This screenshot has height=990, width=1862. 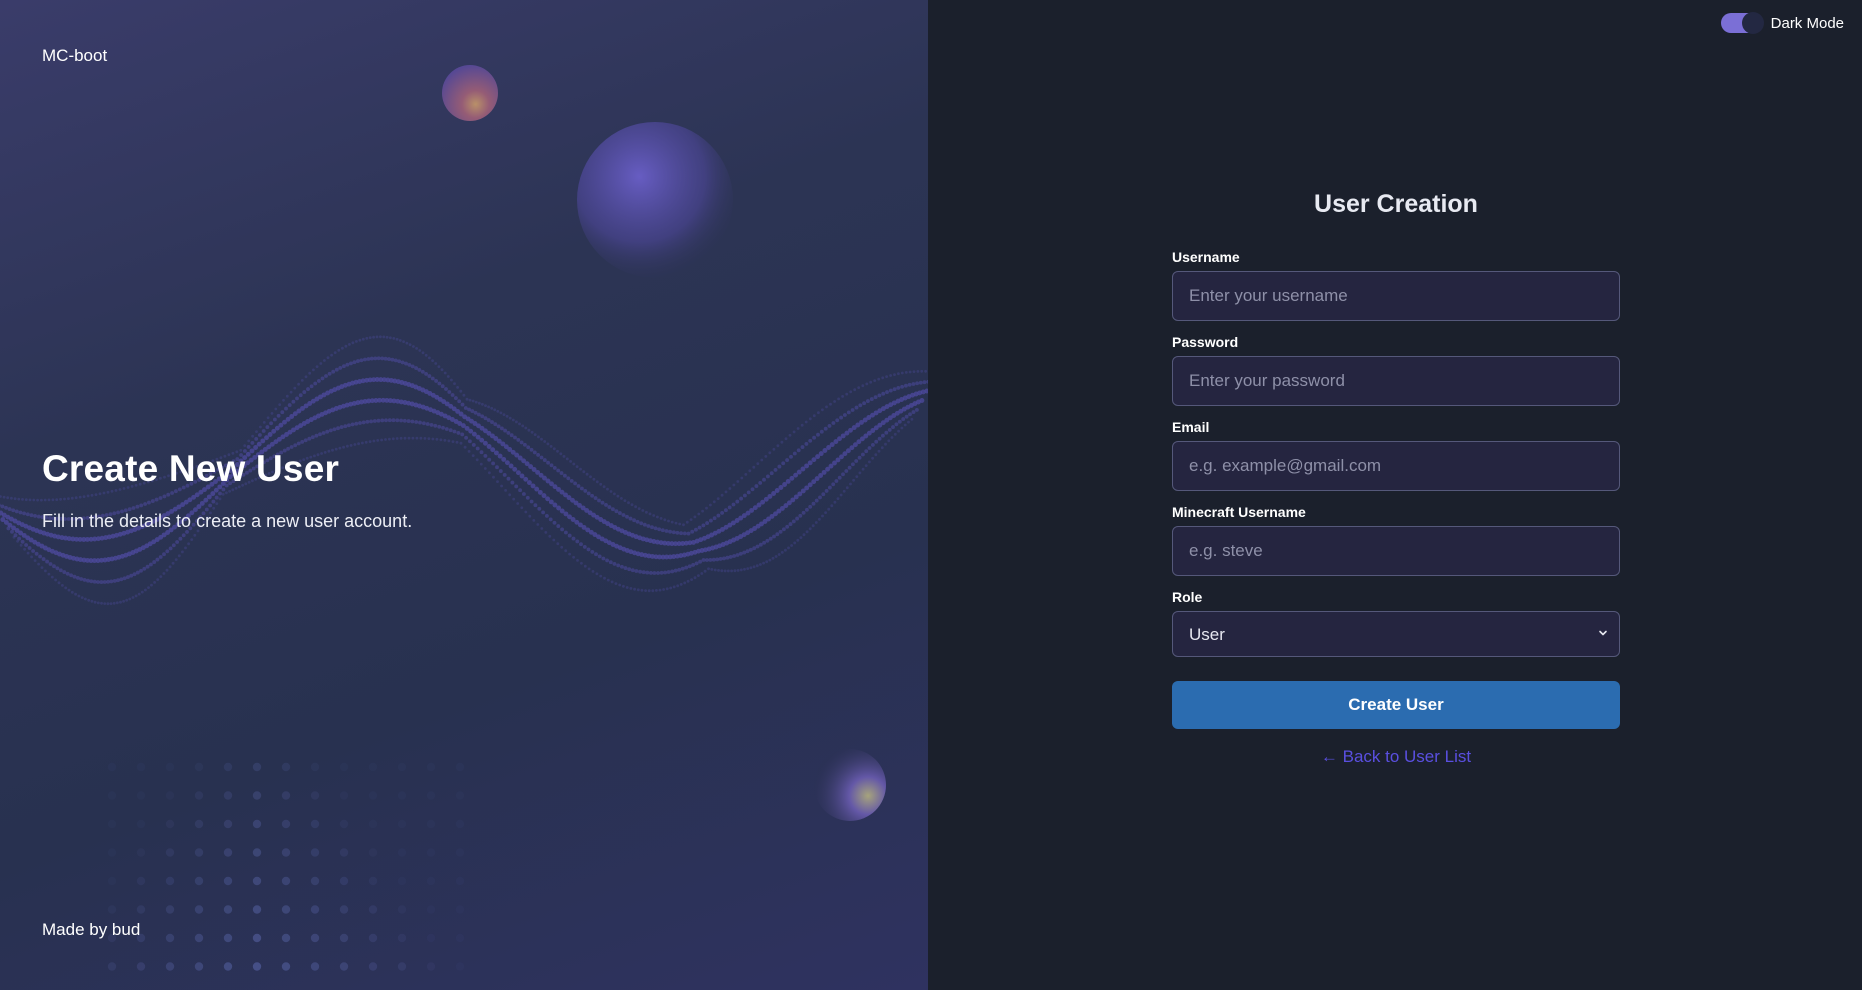 I want to click on dark-mode-toggle: Dark Mode, so click(x=1782, y=23).